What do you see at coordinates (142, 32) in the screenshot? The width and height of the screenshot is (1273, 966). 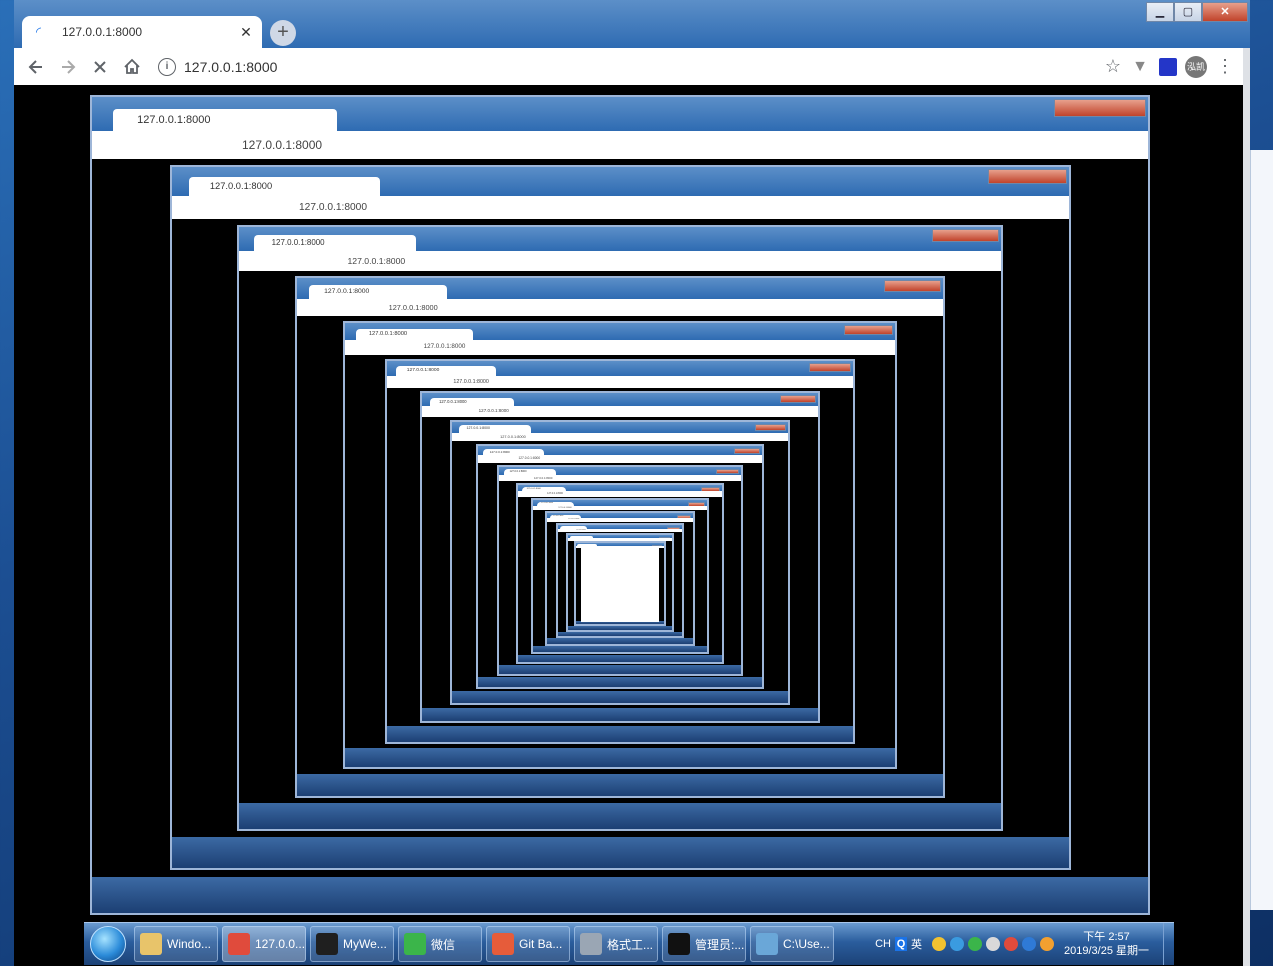 I see `tab-current: ◜ 127.0.0.1:8000 ✕` at bounding box center [142, 32].